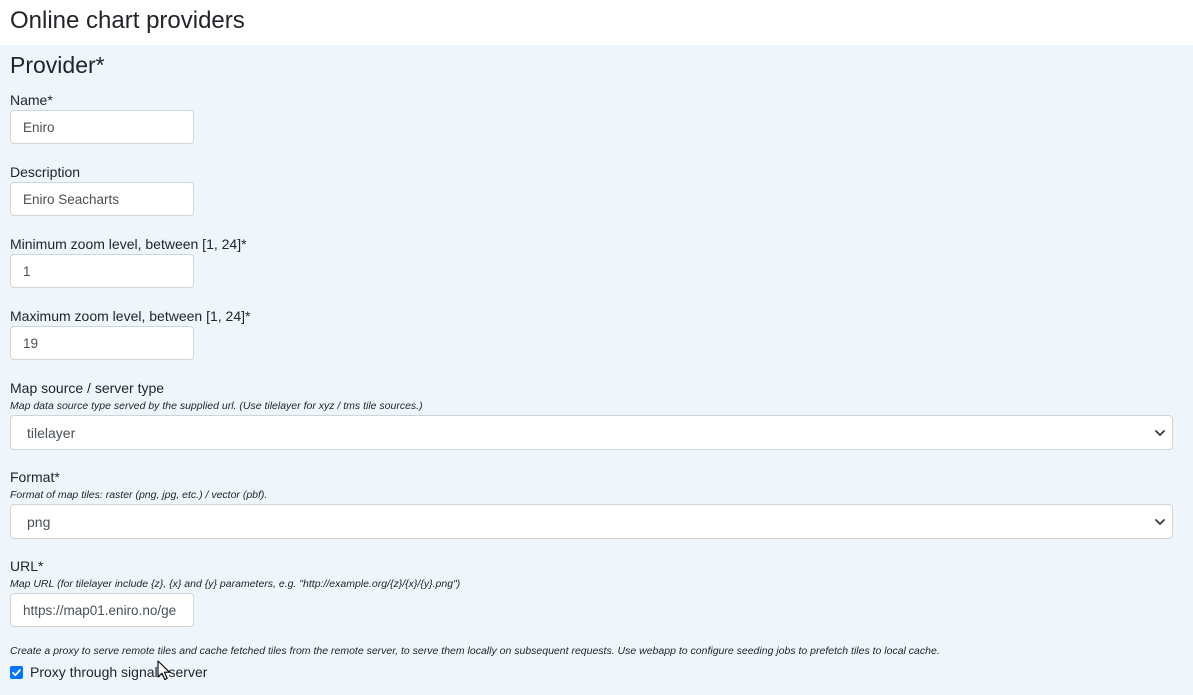 The width and height of the screenshot is (1193, 695). I want to click on min-zoom-input, so click(102, 271).